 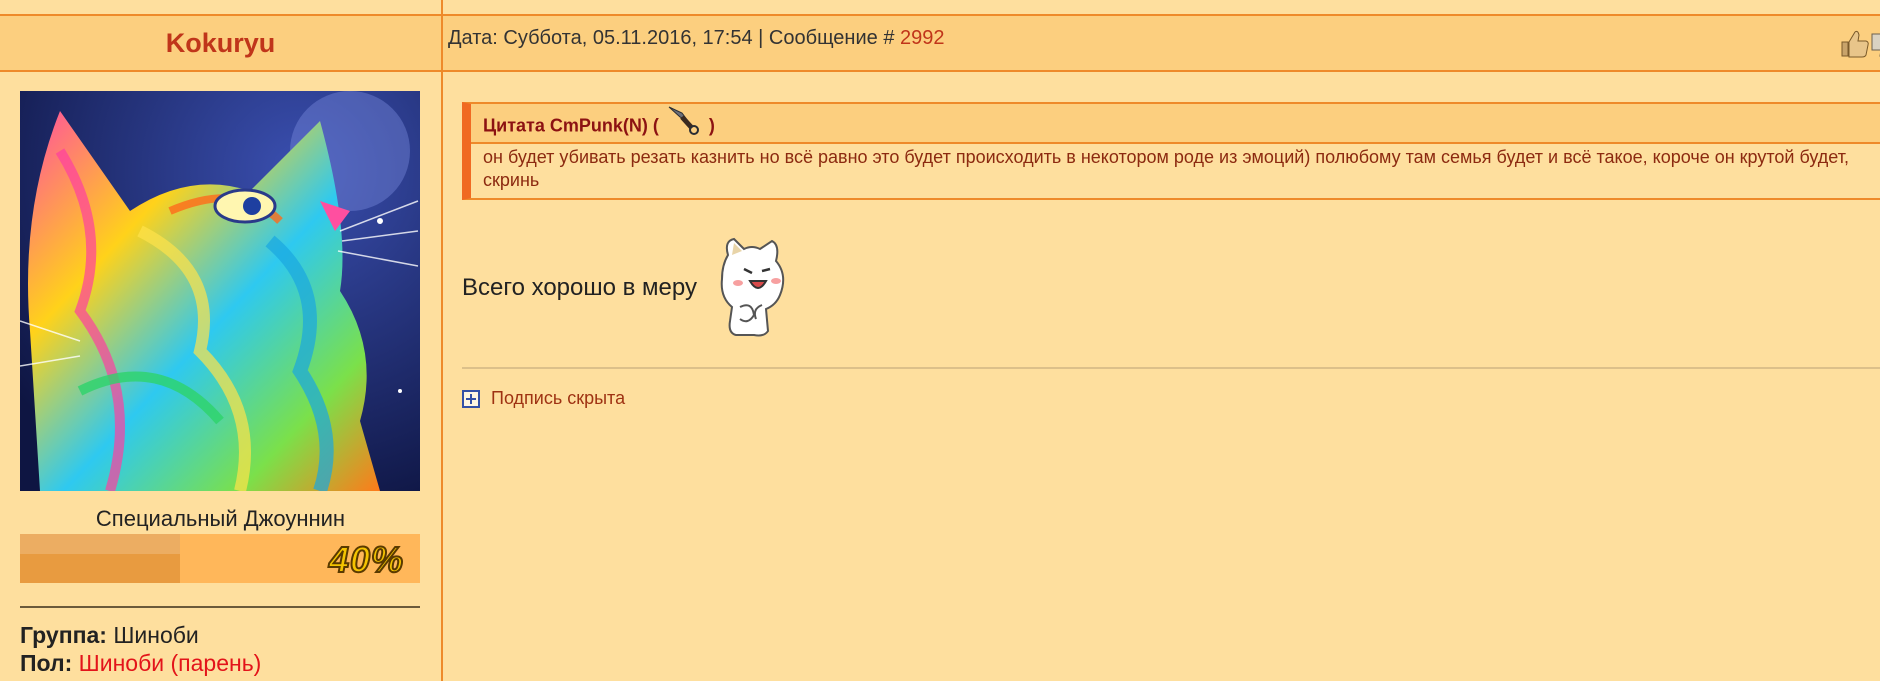 What do you see at coordinates (156, 635) in the screenshot?
I see `group-value: Шиноби` at bounding box center [156, 635].